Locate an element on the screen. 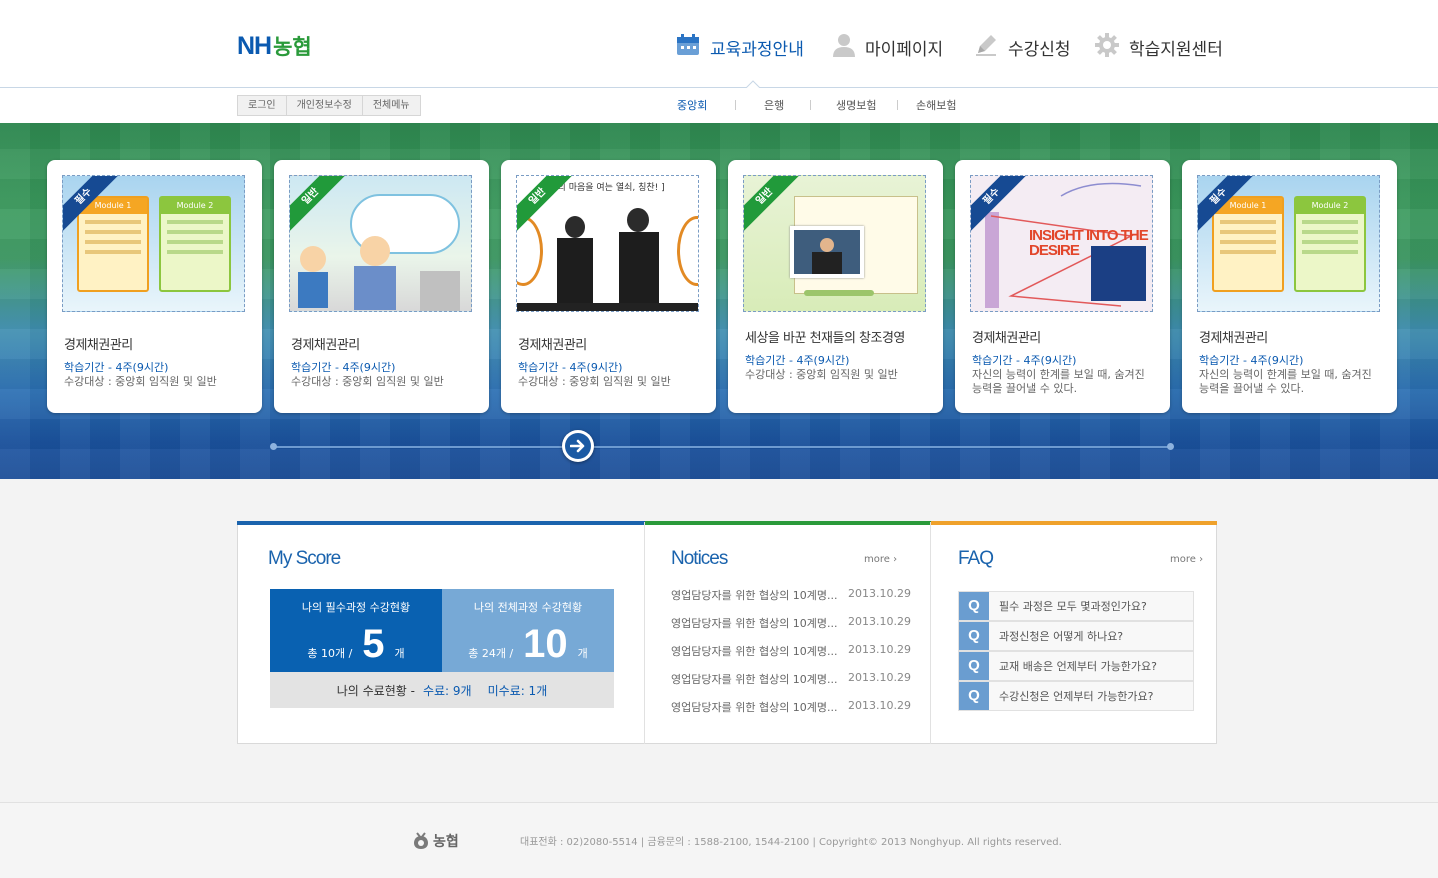 The width and height of the screenshot is (1438, 878). footer-logo-text: 농협 is located at coordinates (446, 842).